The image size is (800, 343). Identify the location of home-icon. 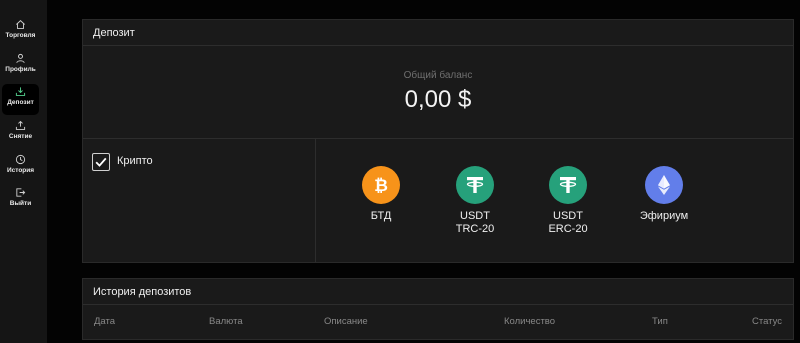
(20, 24).